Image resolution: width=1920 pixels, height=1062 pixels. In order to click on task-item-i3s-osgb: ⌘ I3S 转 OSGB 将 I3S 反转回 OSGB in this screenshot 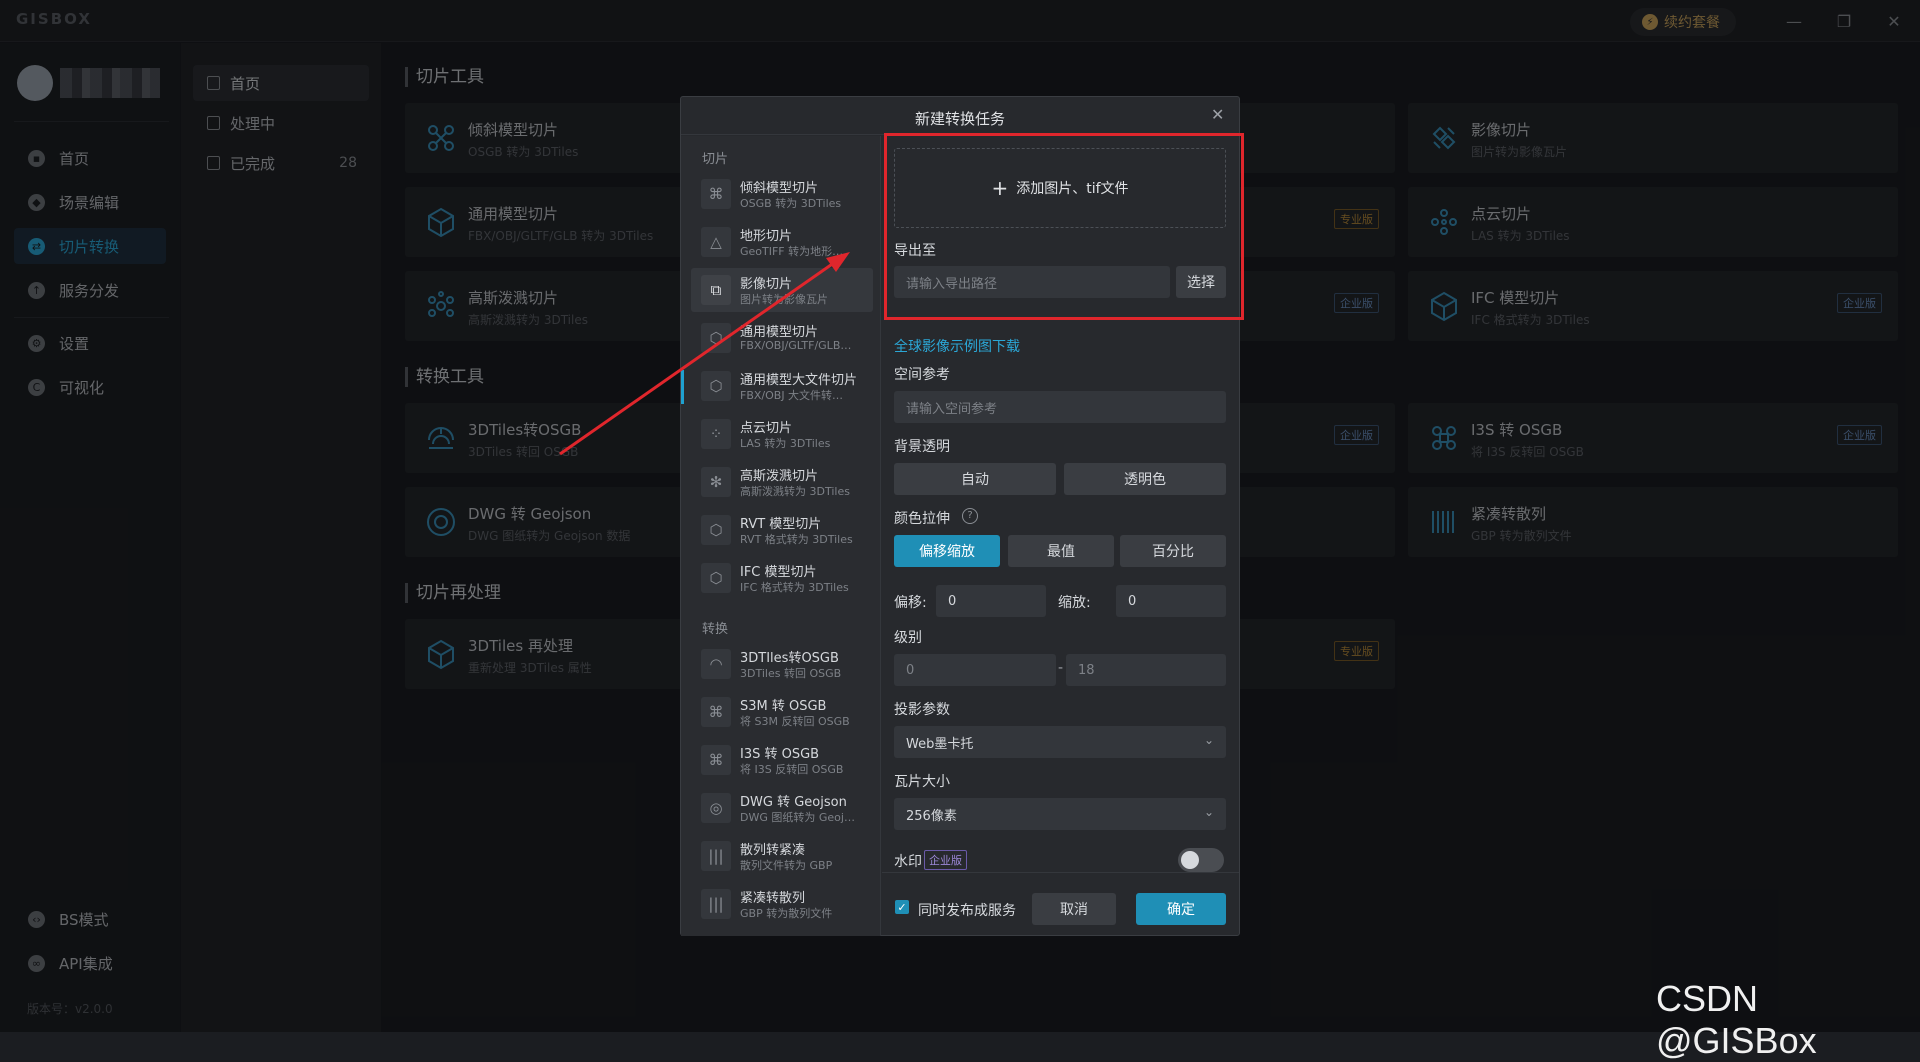, I will do `click(782, 760)`.